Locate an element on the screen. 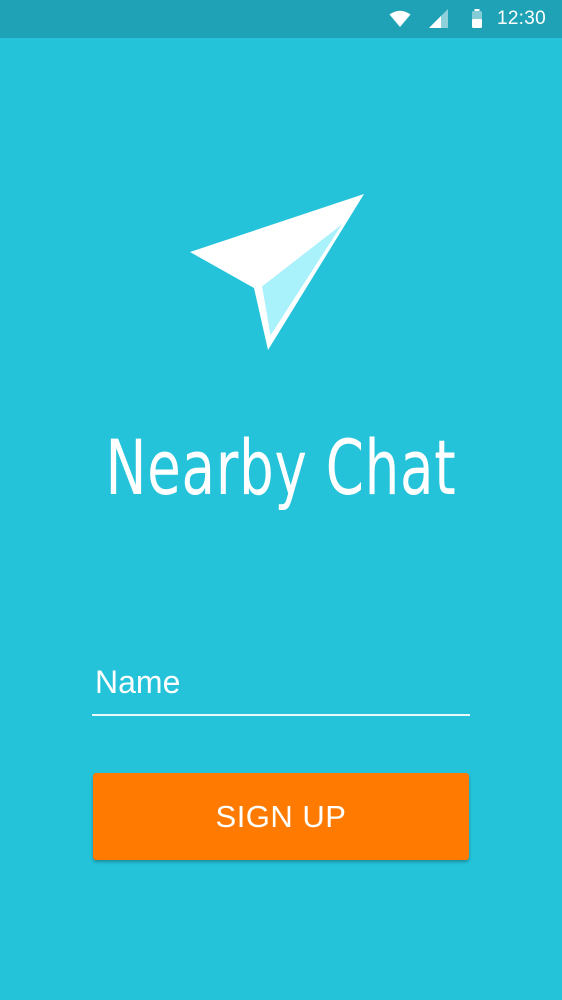 This screenshot has height=1000, width=562. battery-icon is located at coordinates (477, 19).